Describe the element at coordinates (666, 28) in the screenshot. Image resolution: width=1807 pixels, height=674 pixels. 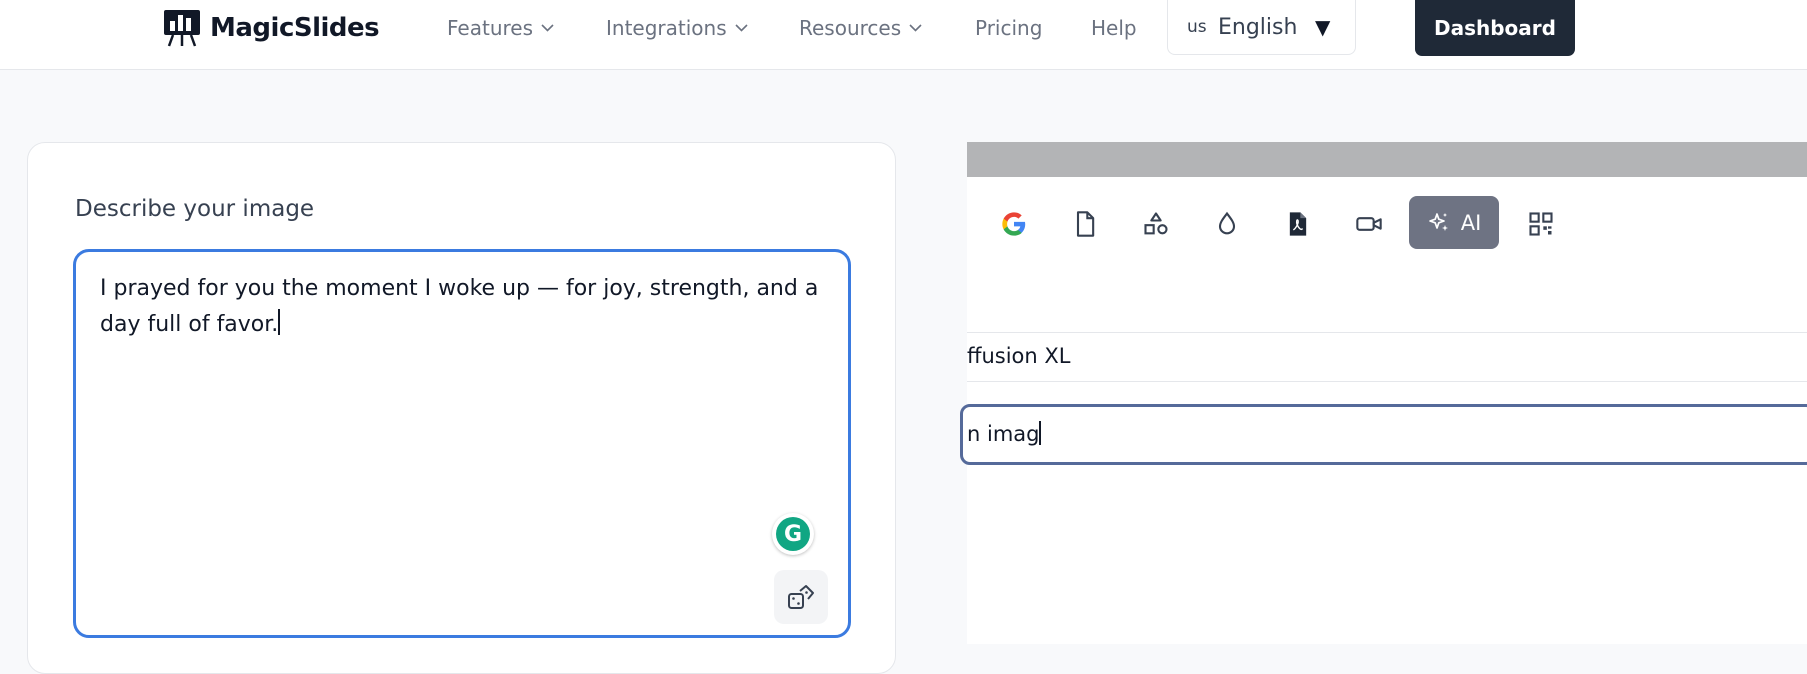
I see `nav-integrations-label: Integrations` at that location.